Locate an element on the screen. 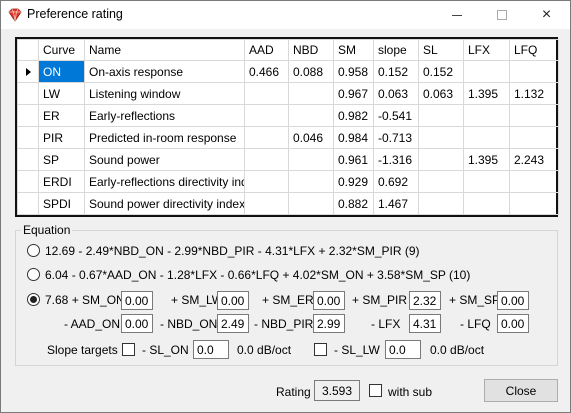 This screenshot has height=413, width=571. cell-slope: 0.692 is located at coordinates (396, 181).